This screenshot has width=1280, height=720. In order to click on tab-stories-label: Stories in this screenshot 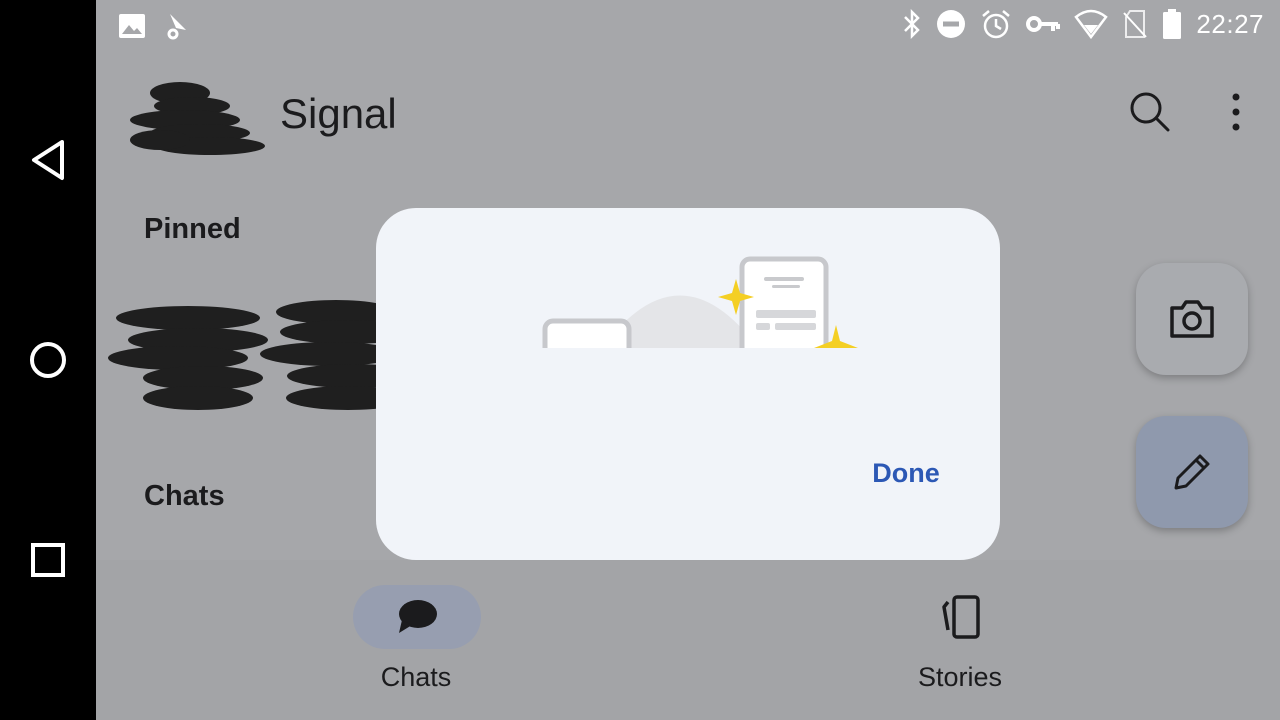, I will do `click(960, 677)`.